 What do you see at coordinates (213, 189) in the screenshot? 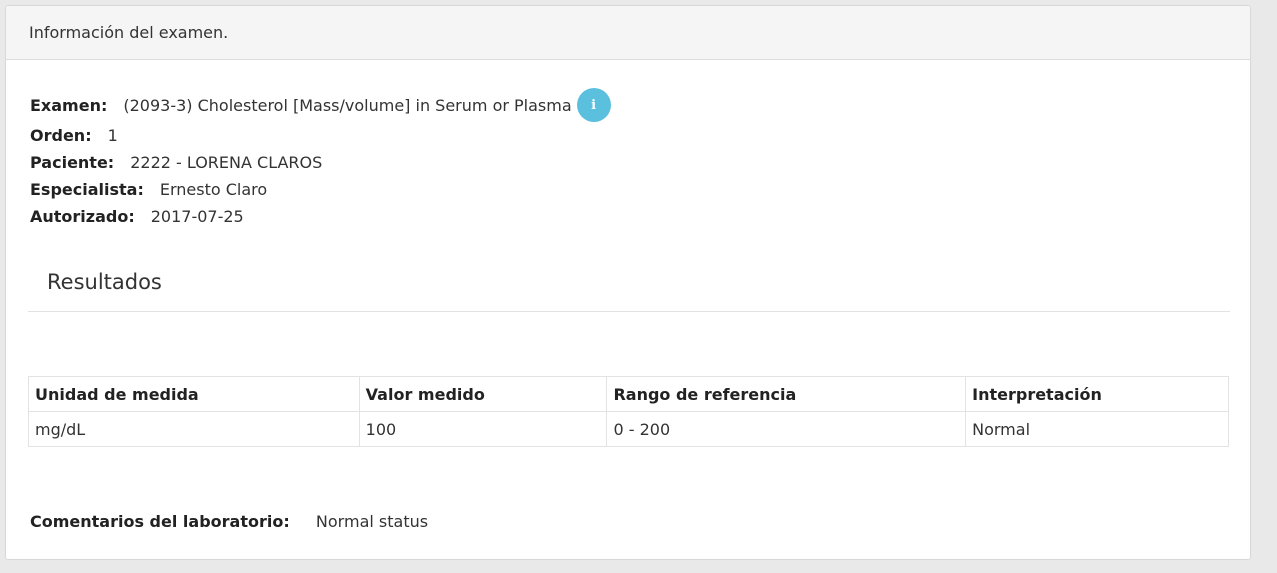
I see `specialist-value: Ernesto Claro` at bounding box center [213, 189].